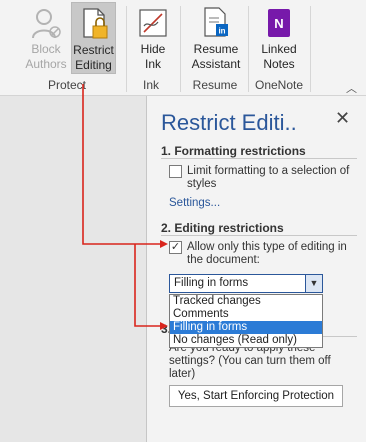  I want to click on arrow-to-allow-only, so click(125, 166).